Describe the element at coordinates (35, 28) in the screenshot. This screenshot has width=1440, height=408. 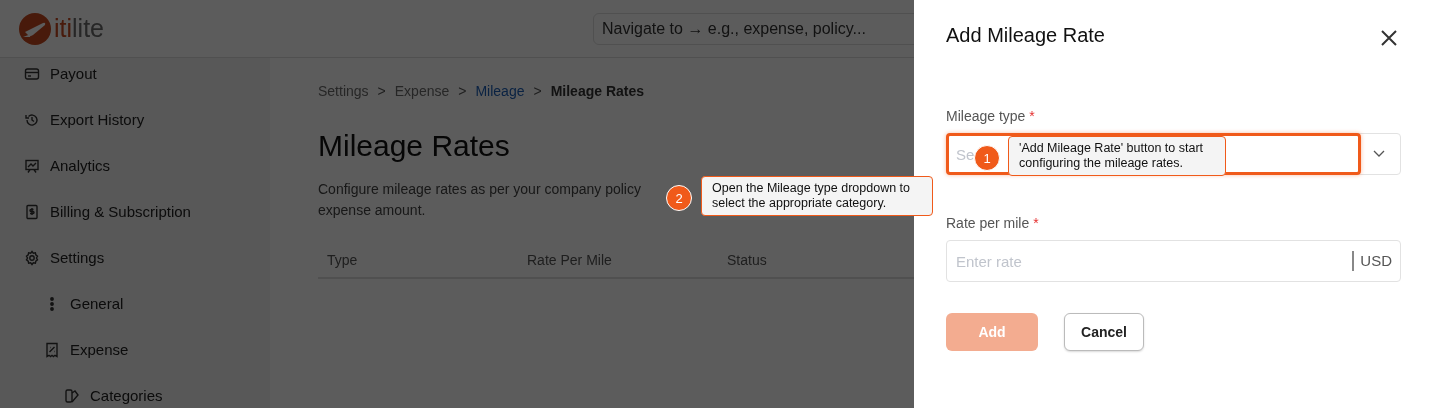
I see `plane-logo-icon` at that location.